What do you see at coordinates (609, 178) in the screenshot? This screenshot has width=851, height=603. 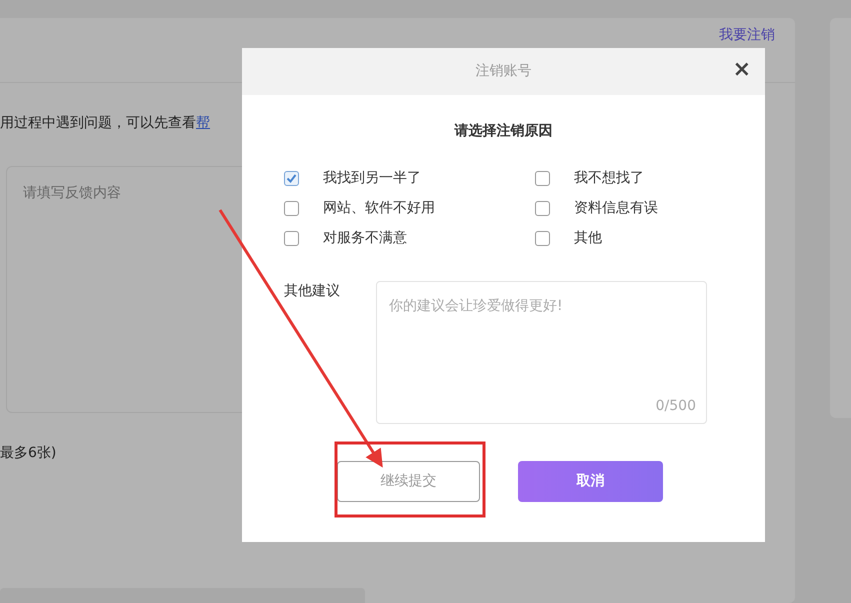 I see `reason-label: 我不想找了` at bounding box center [609, 178].